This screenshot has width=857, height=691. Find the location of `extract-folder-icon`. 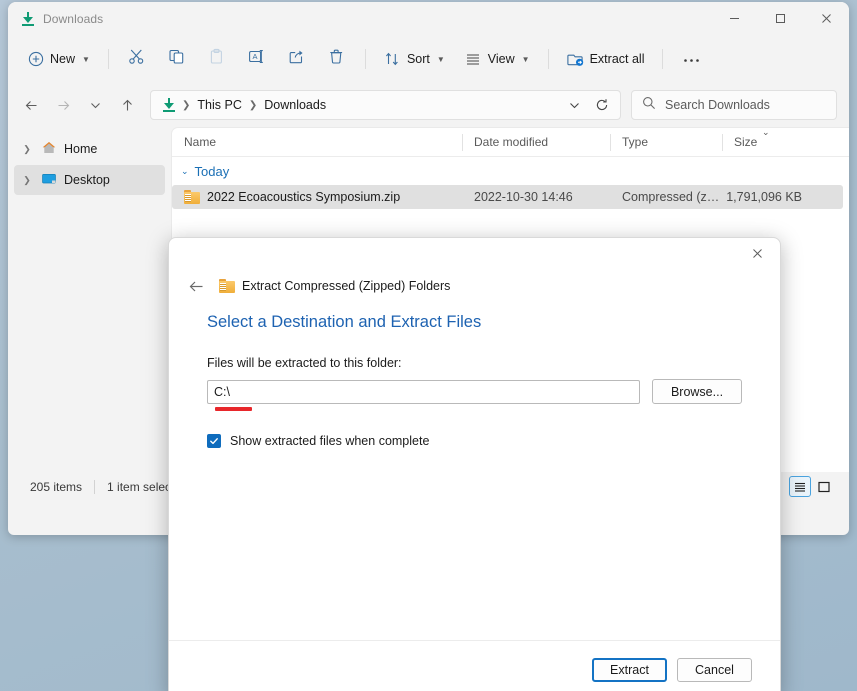

extract-folder-icon is located at coordinates (575, 59).